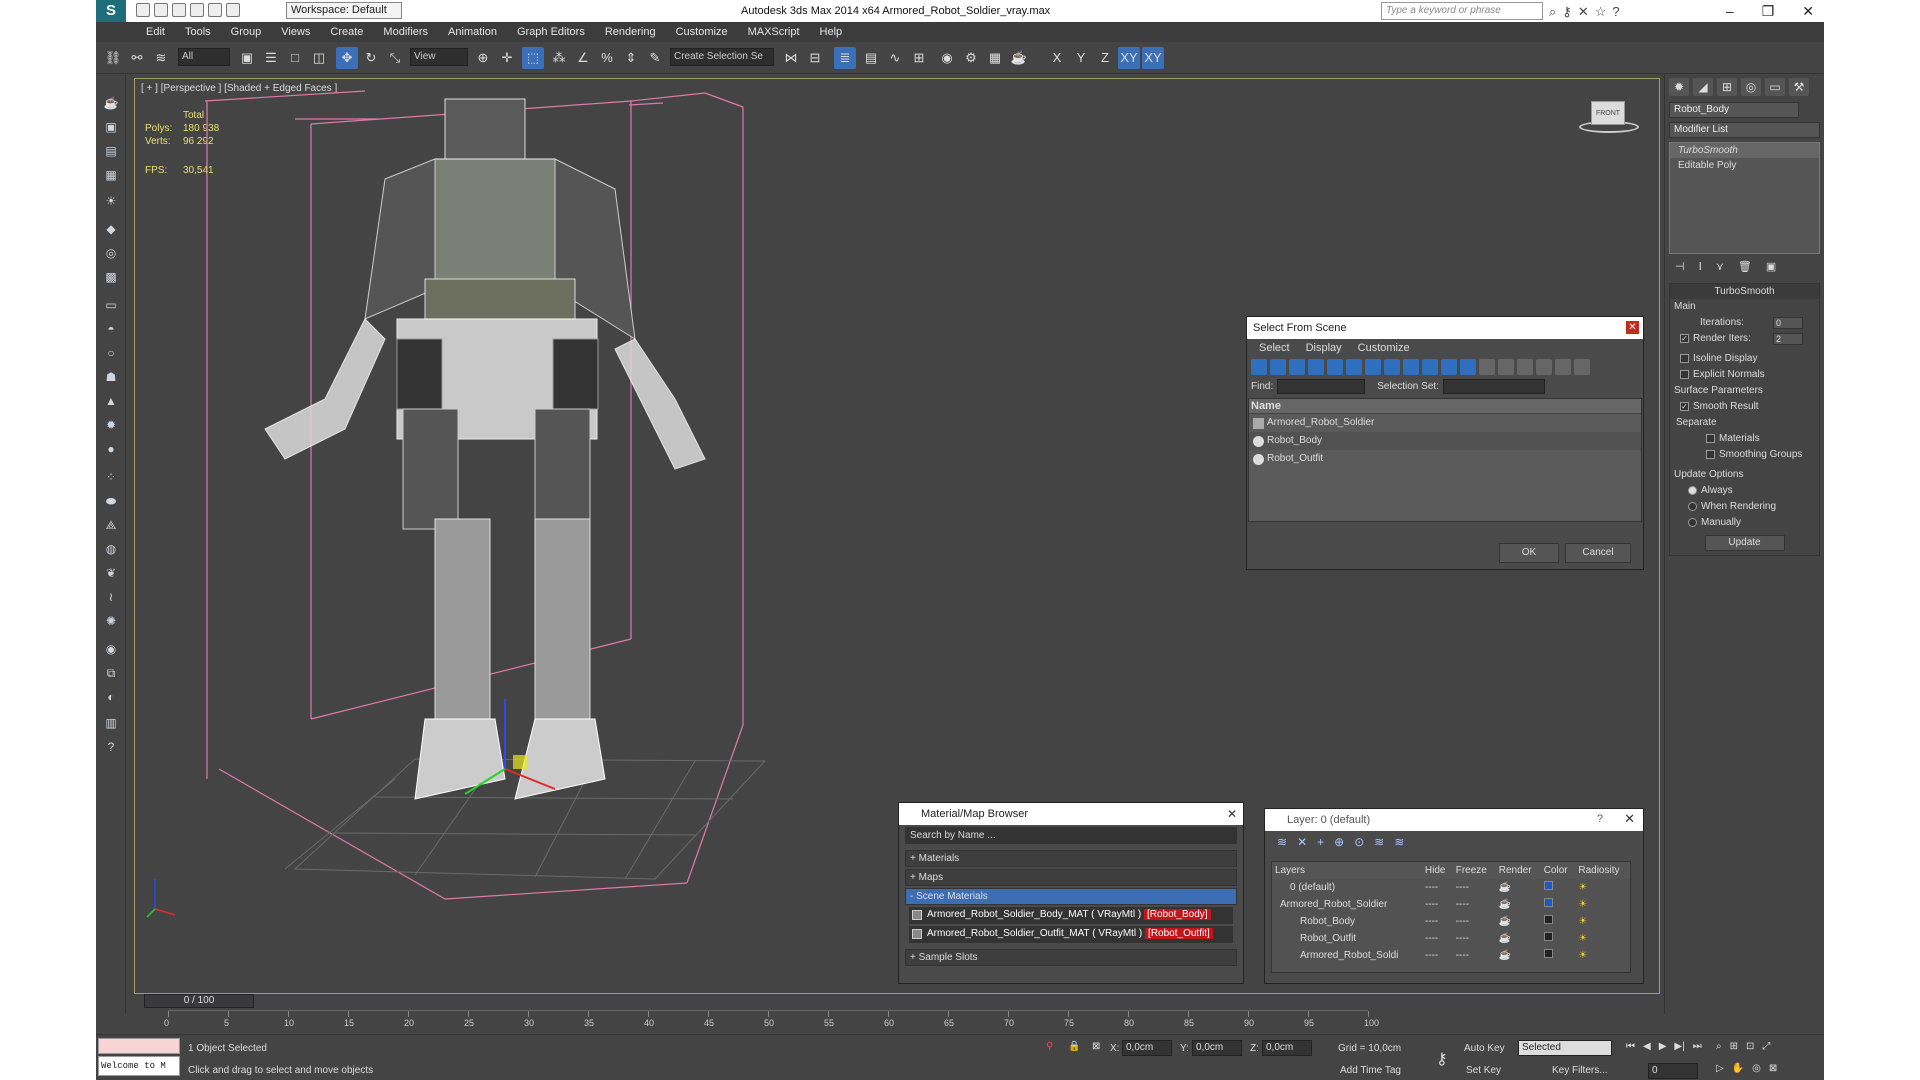 This screenshot has width=1920, height=1080. What do you see at coordinates (1105, 58) in the screenshot?
I see `axis-z-button: Z` at bounding box center [1105, 58].